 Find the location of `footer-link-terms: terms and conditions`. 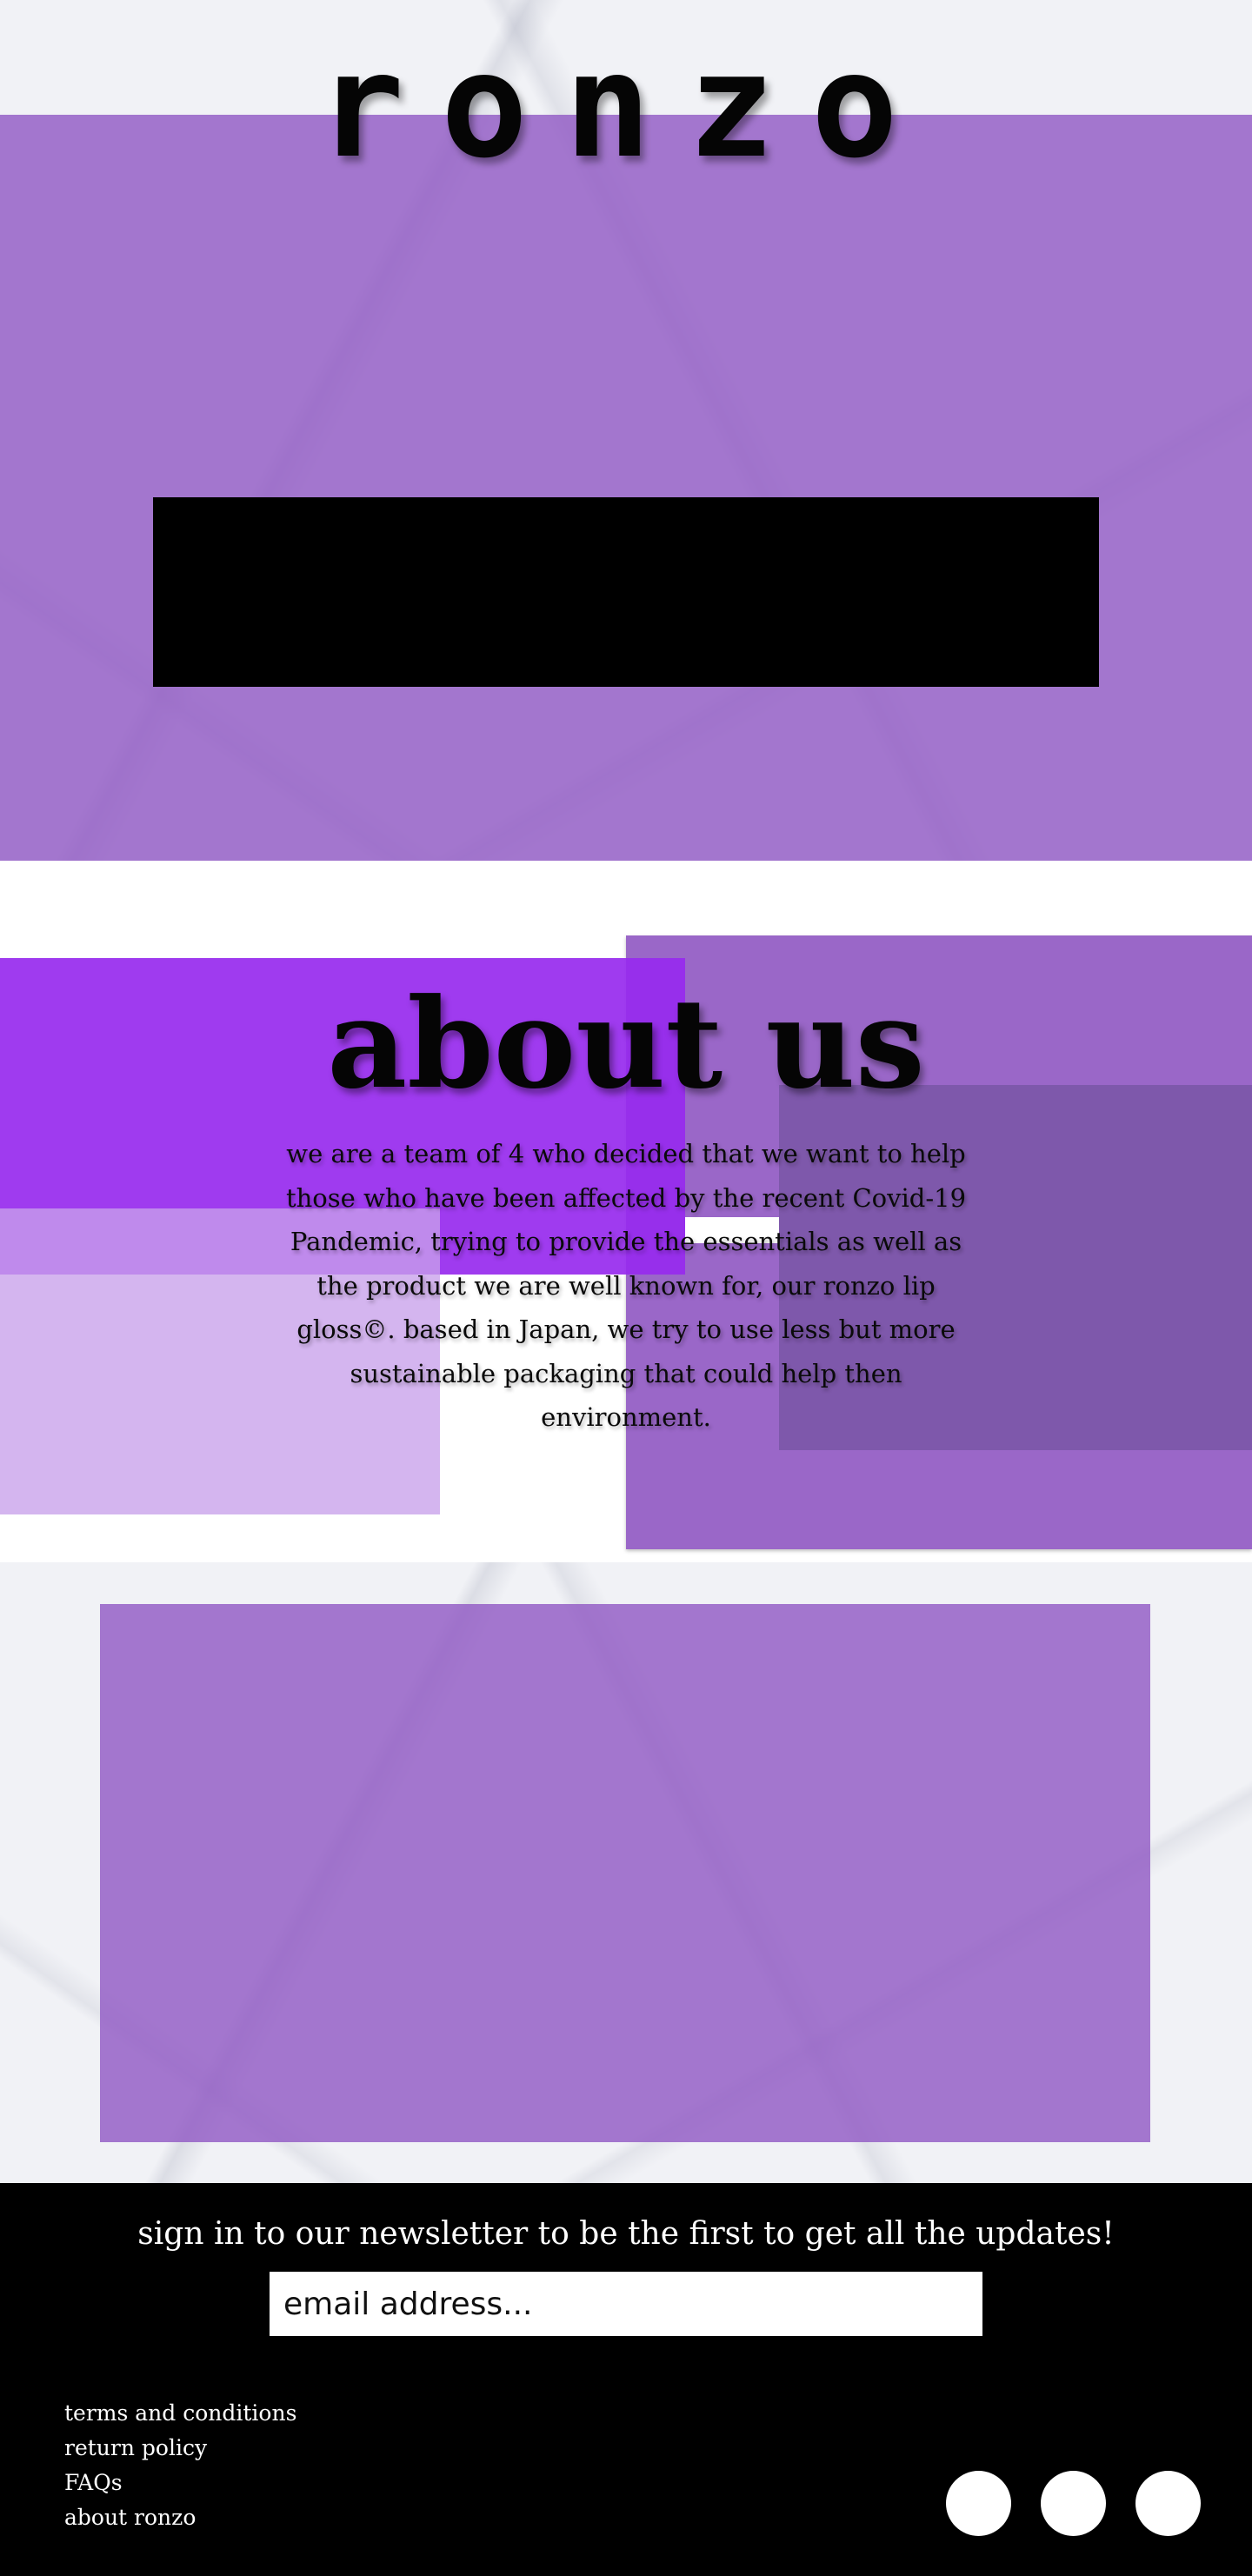

footer-link-terms: terms and conditions is located at coordinates (180, 2413).